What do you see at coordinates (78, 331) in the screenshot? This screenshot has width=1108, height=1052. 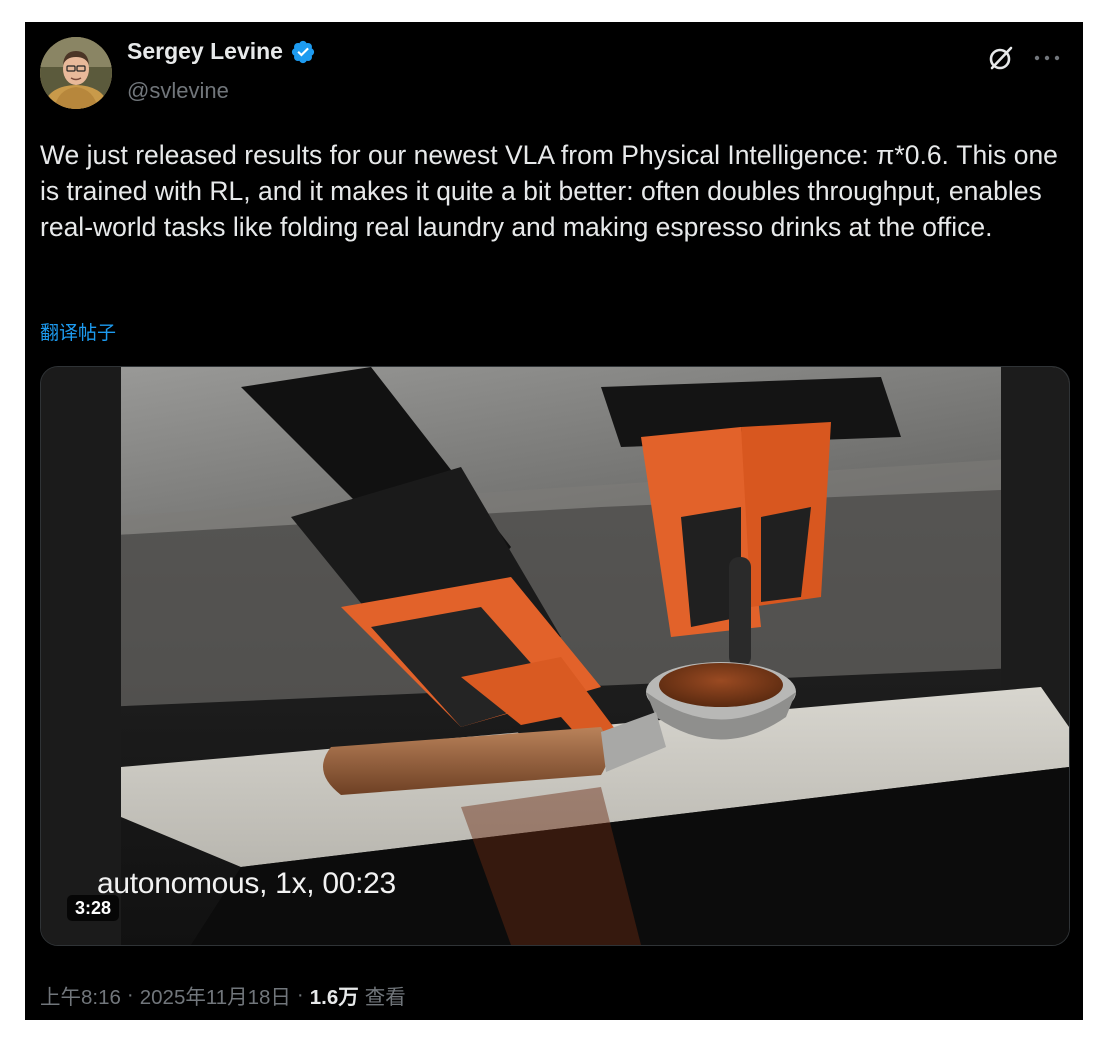 I see `translate-post-link: 翻译帖子` at bounding box center [78, 331].